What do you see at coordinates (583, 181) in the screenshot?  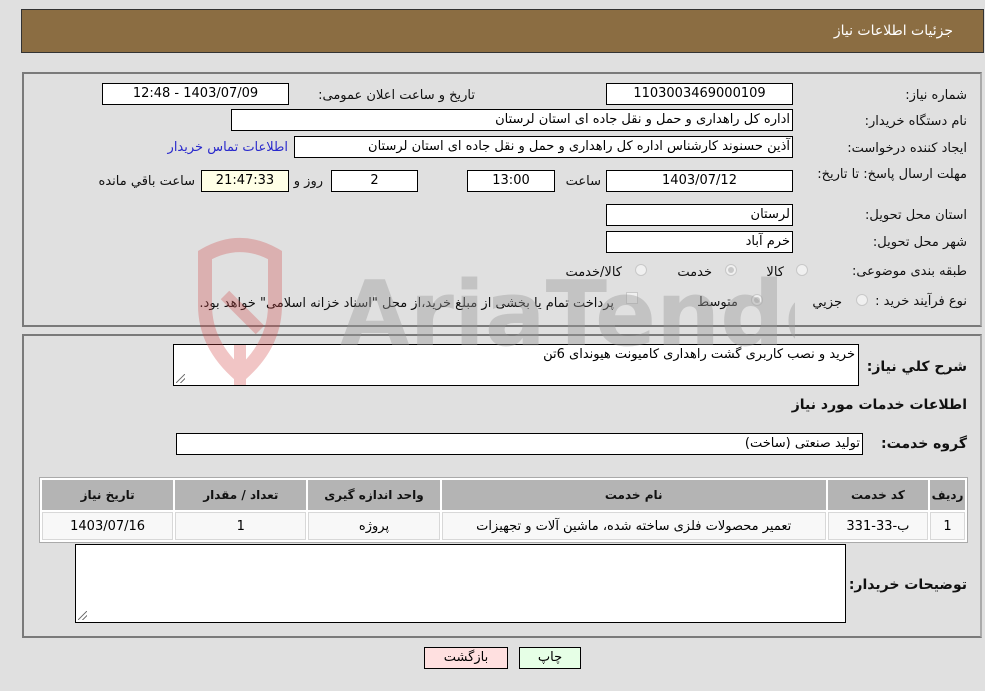 I see `deadline-time-label: ساعت` at bounding box center [583, 181].